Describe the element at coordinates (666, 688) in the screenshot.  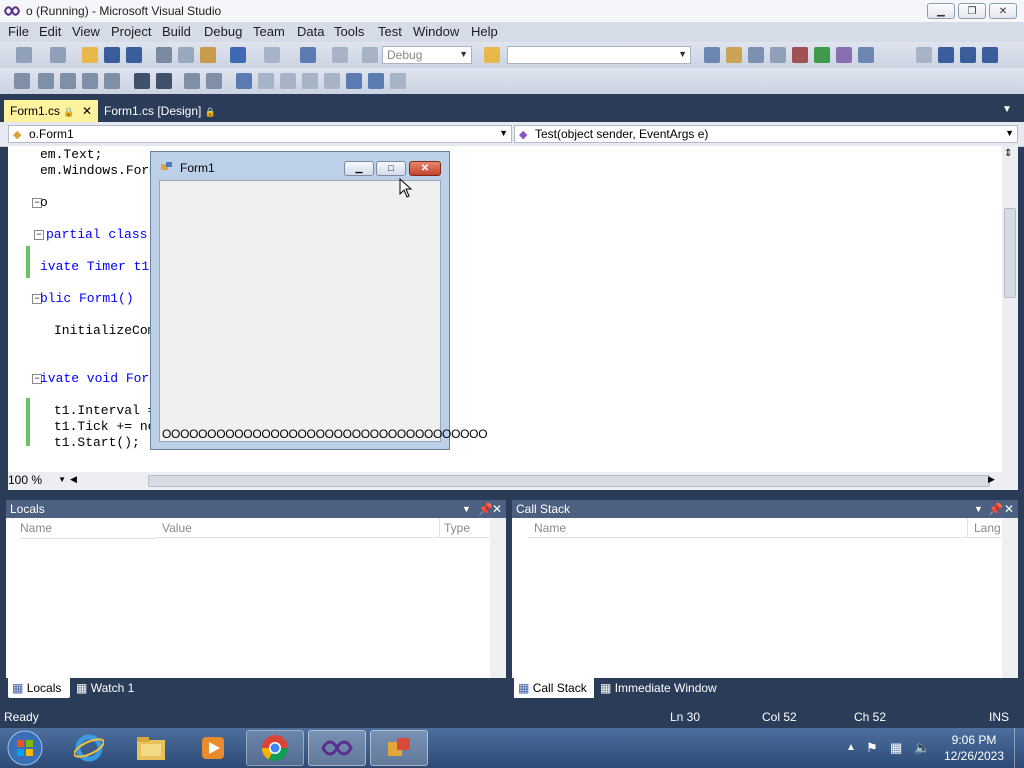
I see `tab-immediate-window: ▦ Immediate Window` at that location.